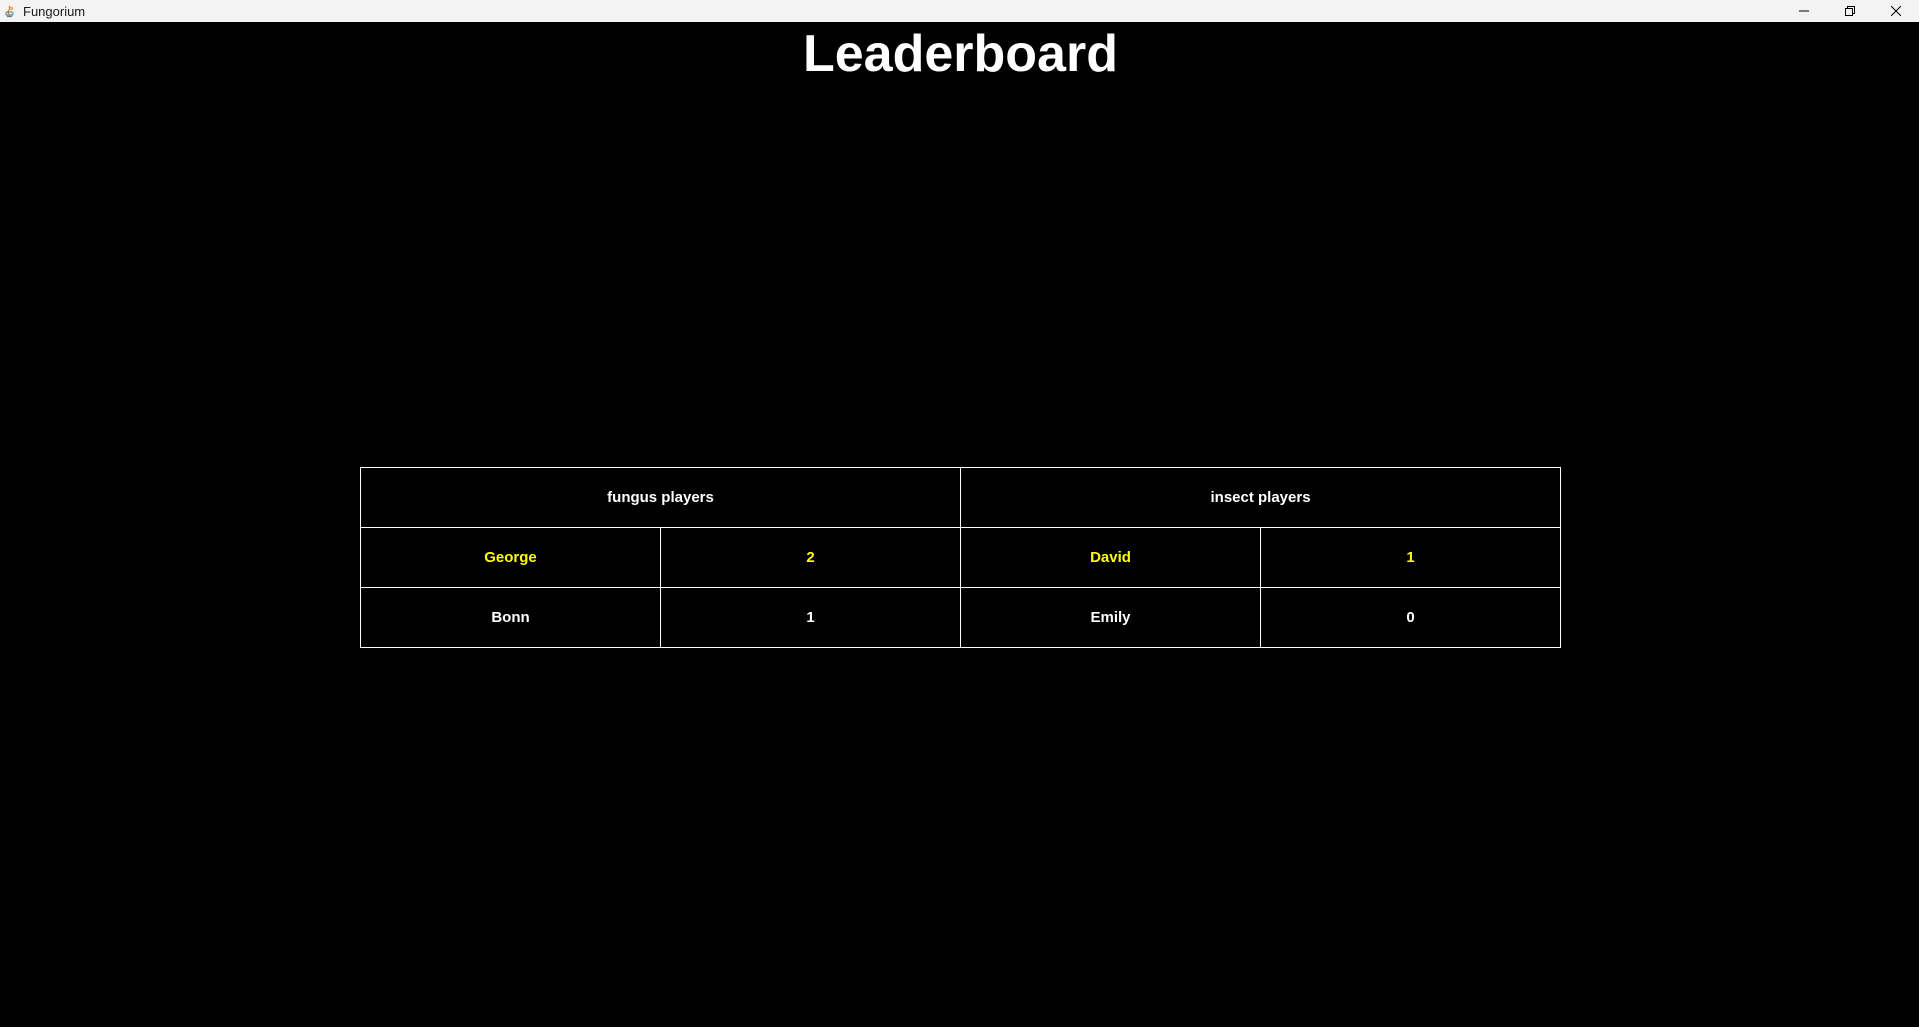 This screenshot has width=1919, height=1027. I want to click on window-controls, so click(1850, 11).